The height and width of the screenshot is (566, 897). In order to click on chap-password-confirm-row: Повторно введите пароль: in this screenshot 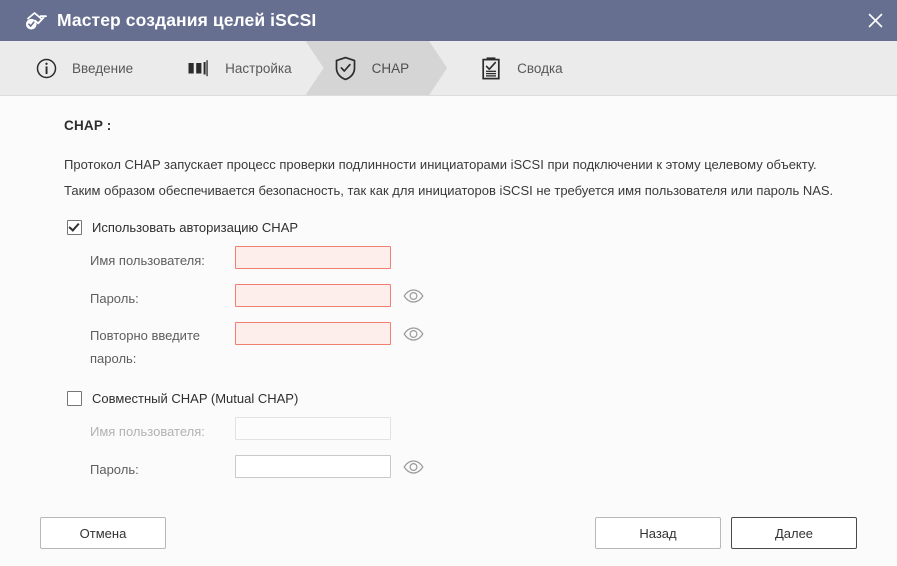, I will do `click(460, 346)`.